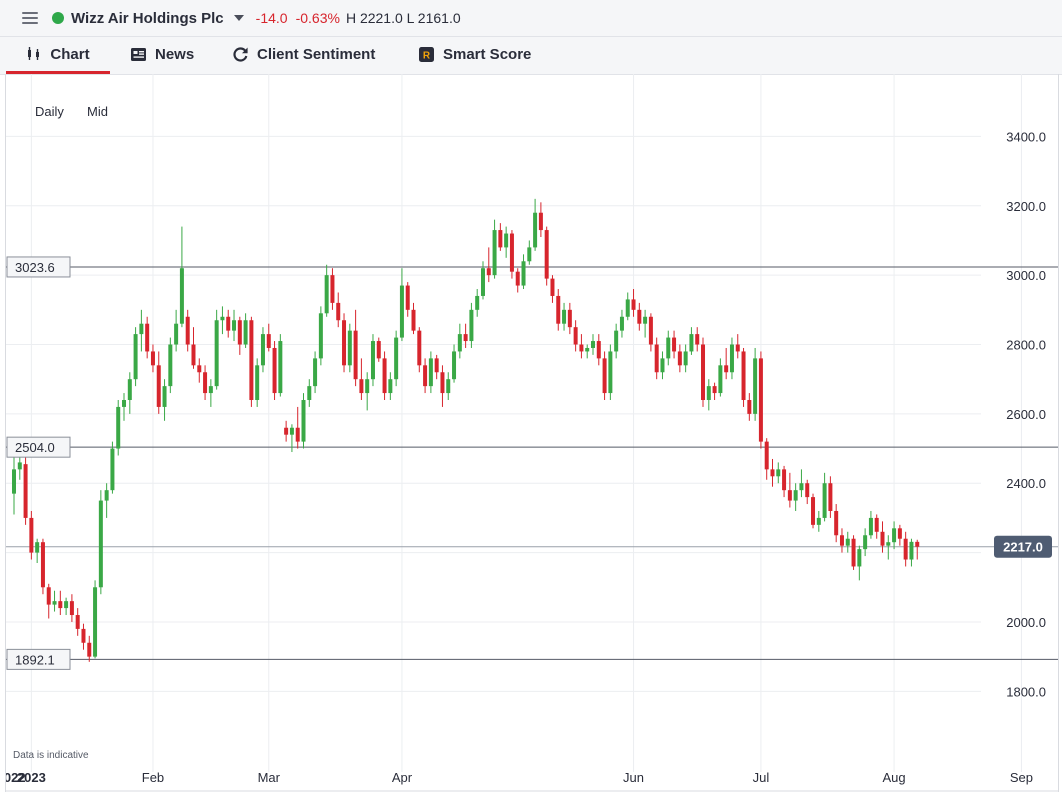 This screenshot has height=792, width=1062. What do you see at coordinates (316, 54) in the screenshot?
I see `tab-client-sentiment-label: Client Sentiment` at bounding box center [316, 54].